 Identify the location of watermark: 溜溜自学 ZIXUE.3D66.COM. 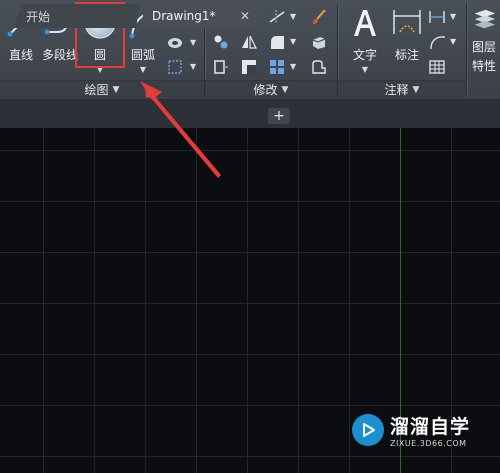
(411, 430).